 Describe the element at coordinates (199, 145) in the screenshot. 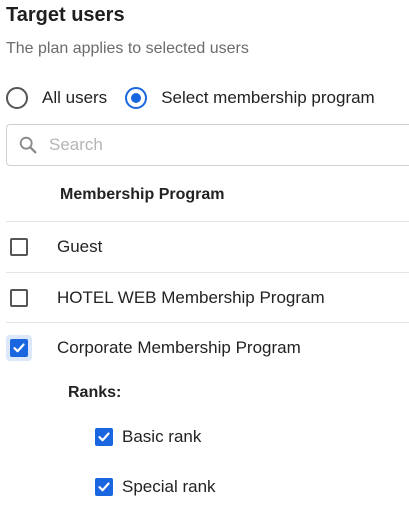

I see `search-input` at that location.